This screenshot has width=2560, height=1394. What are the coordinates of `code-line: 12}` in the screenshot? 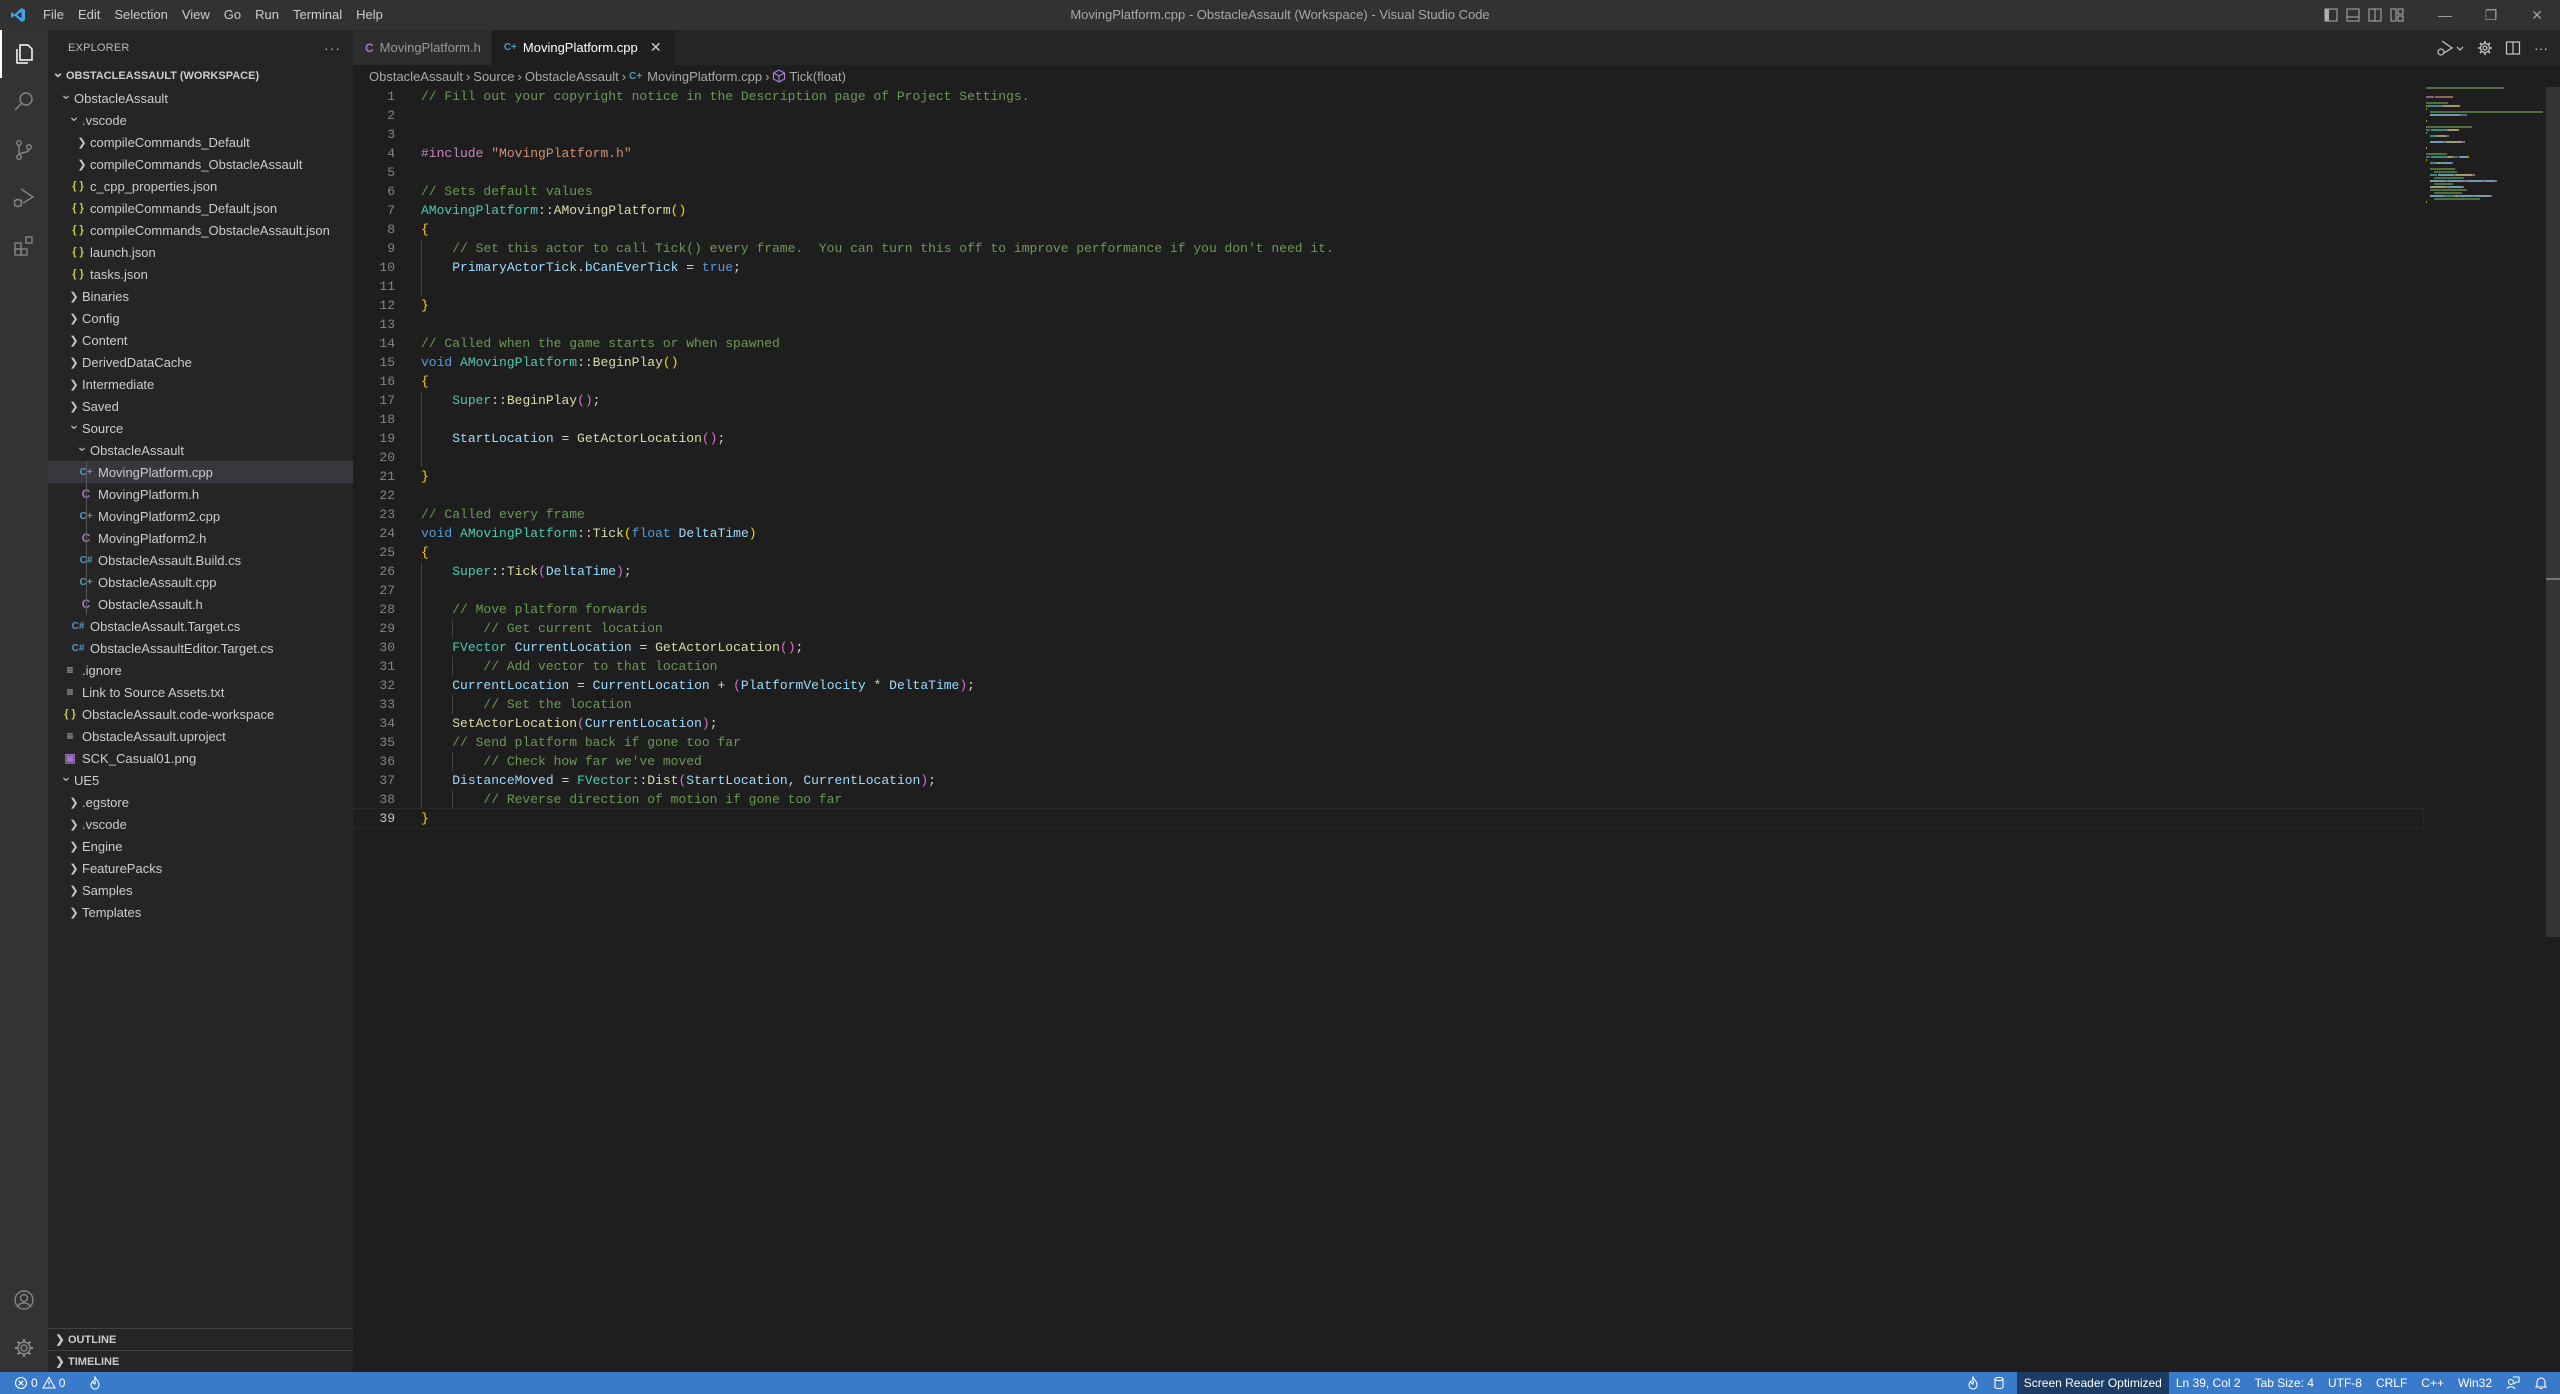 It's located at (1388, 305).